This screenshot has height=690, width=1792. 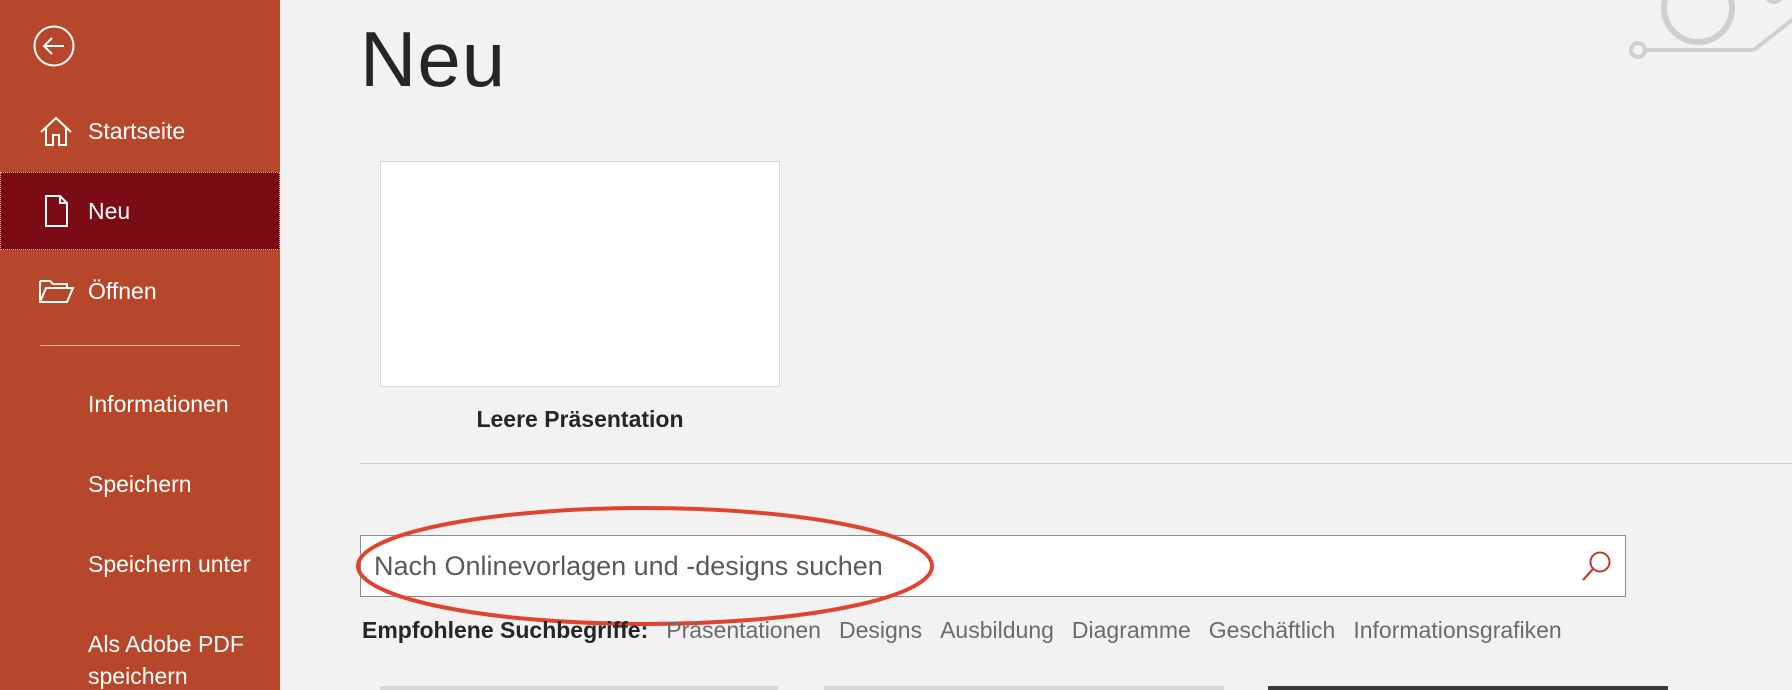 I want to click on suggested-search-link: Geschäftlich, so click(x=1272, y=630).